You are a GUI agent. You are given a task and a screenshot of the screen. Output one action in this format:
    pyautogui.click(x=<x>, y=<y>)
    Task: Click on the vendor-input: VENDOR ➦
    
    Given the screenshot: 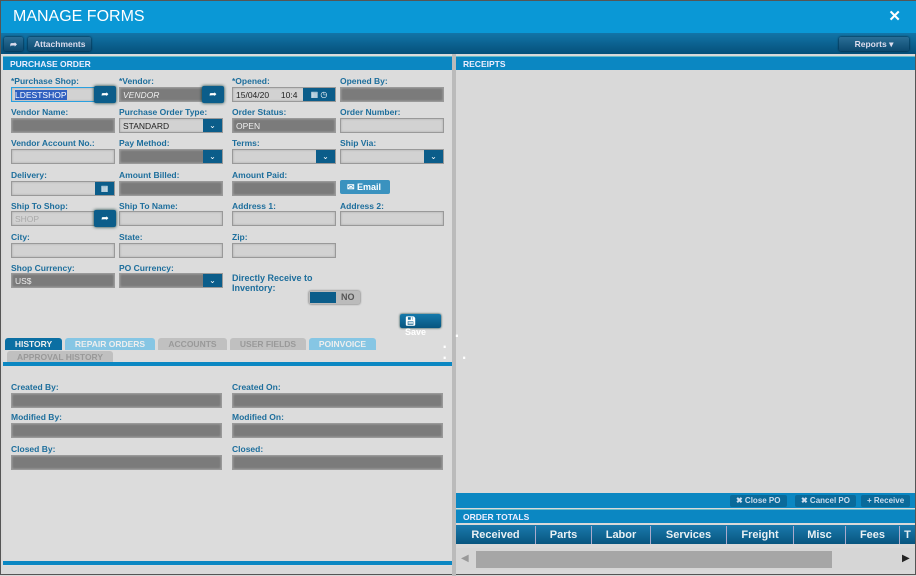 What is the action you would take?
    pyautogui.click(x=171, y=94)
    